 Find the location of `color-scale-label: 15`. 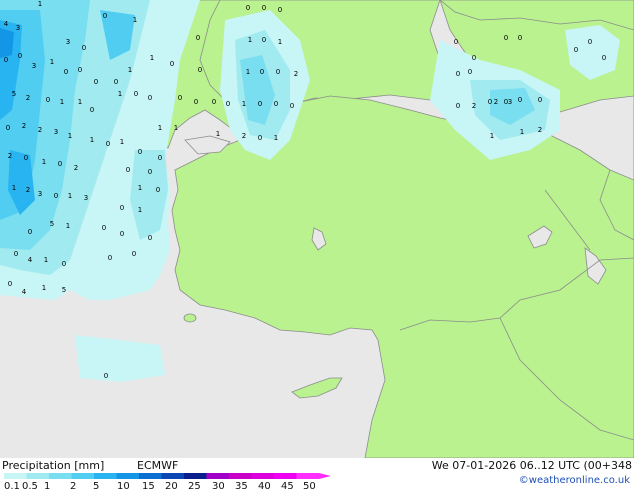

color-scale-label: 15 is located at coordinates (148, 485).